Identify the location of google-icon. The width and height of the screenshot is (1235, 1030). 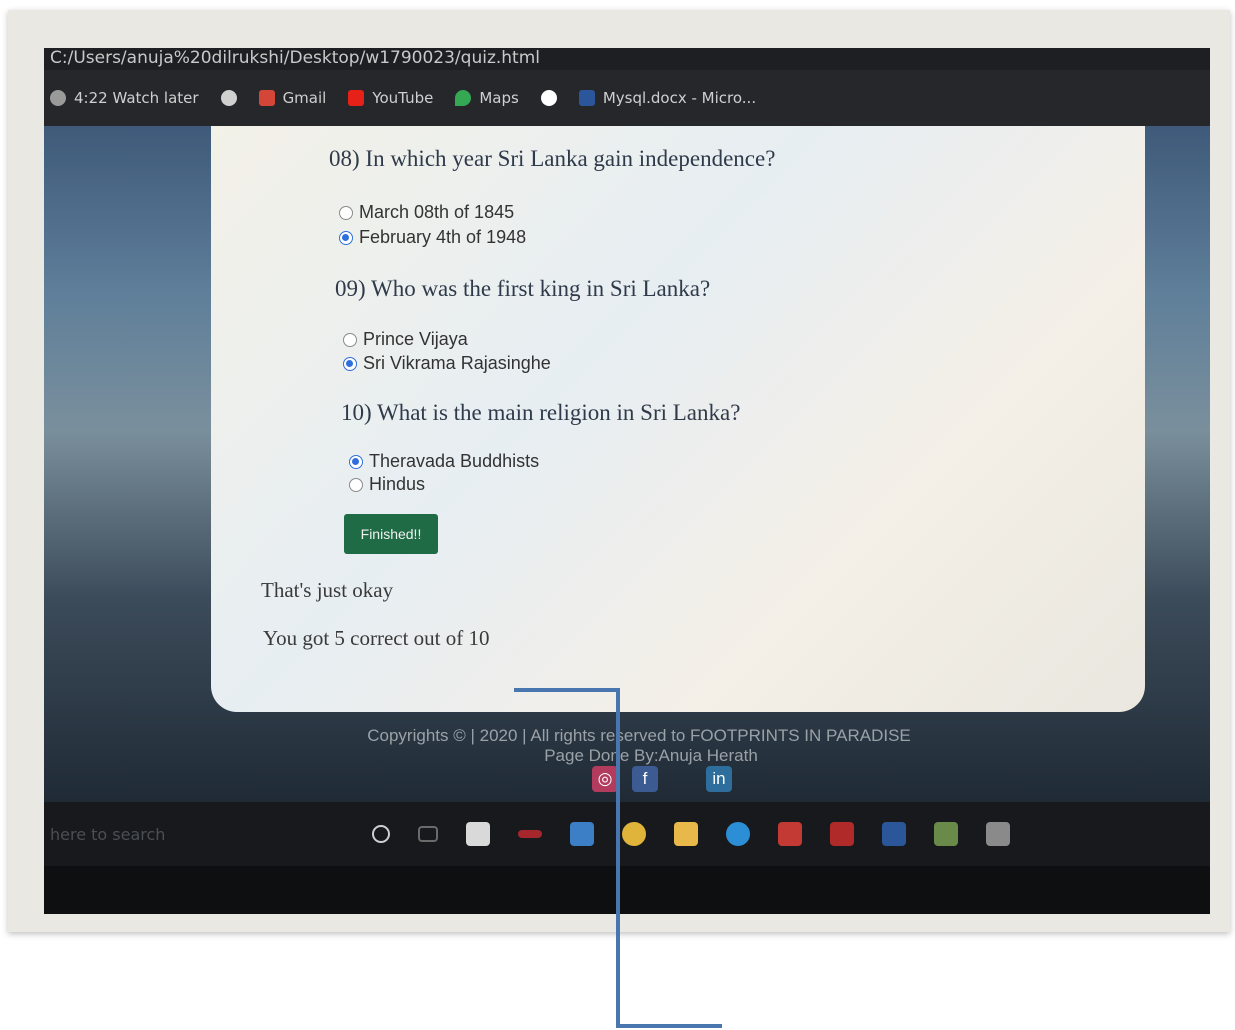
(548, 98).